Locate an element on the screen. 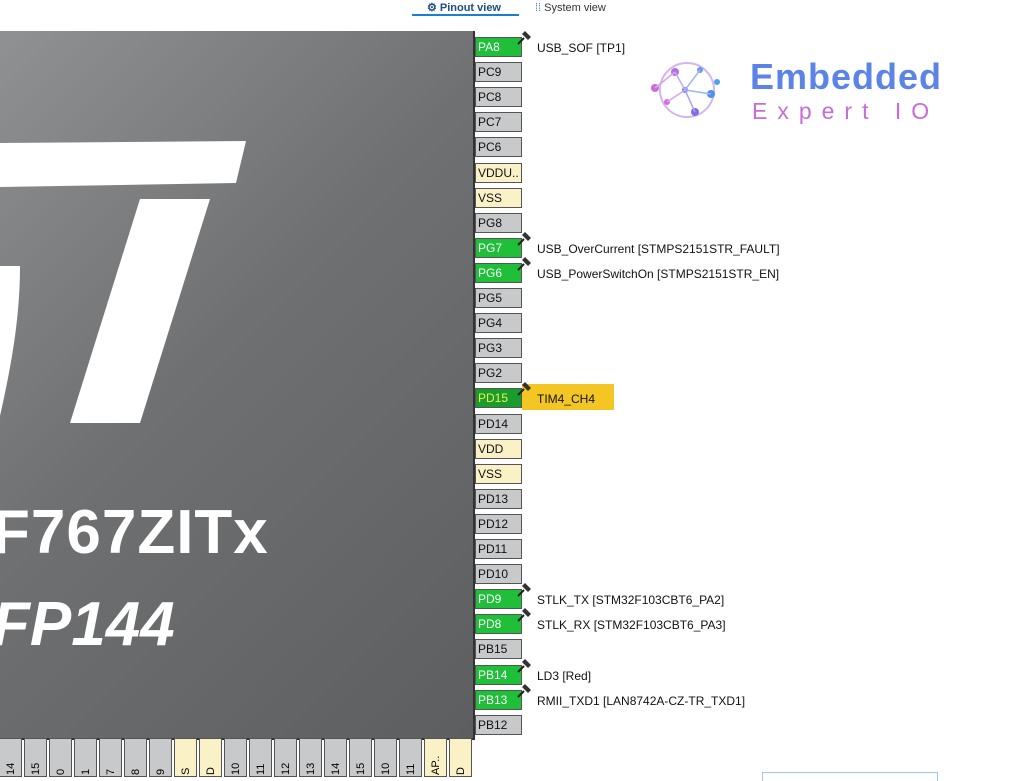 The image size is (1024, 781). pin-signal-label: LD3 [Red] is located at coordinates (564, 676).